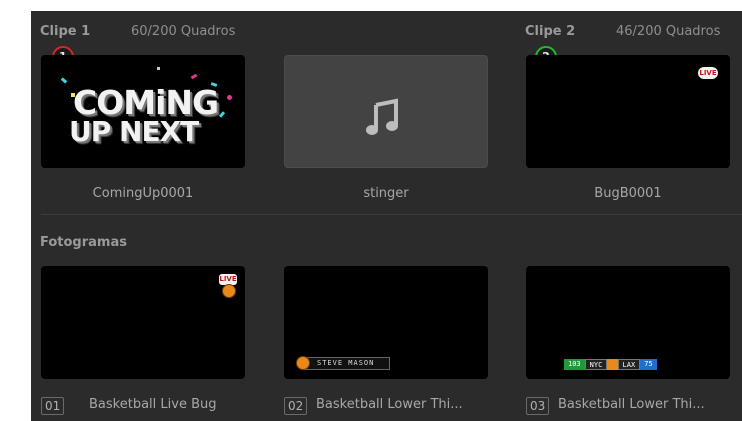  Describe the element at coordinates (391, 214) in the screenshot. I see `section-divider` at that location.